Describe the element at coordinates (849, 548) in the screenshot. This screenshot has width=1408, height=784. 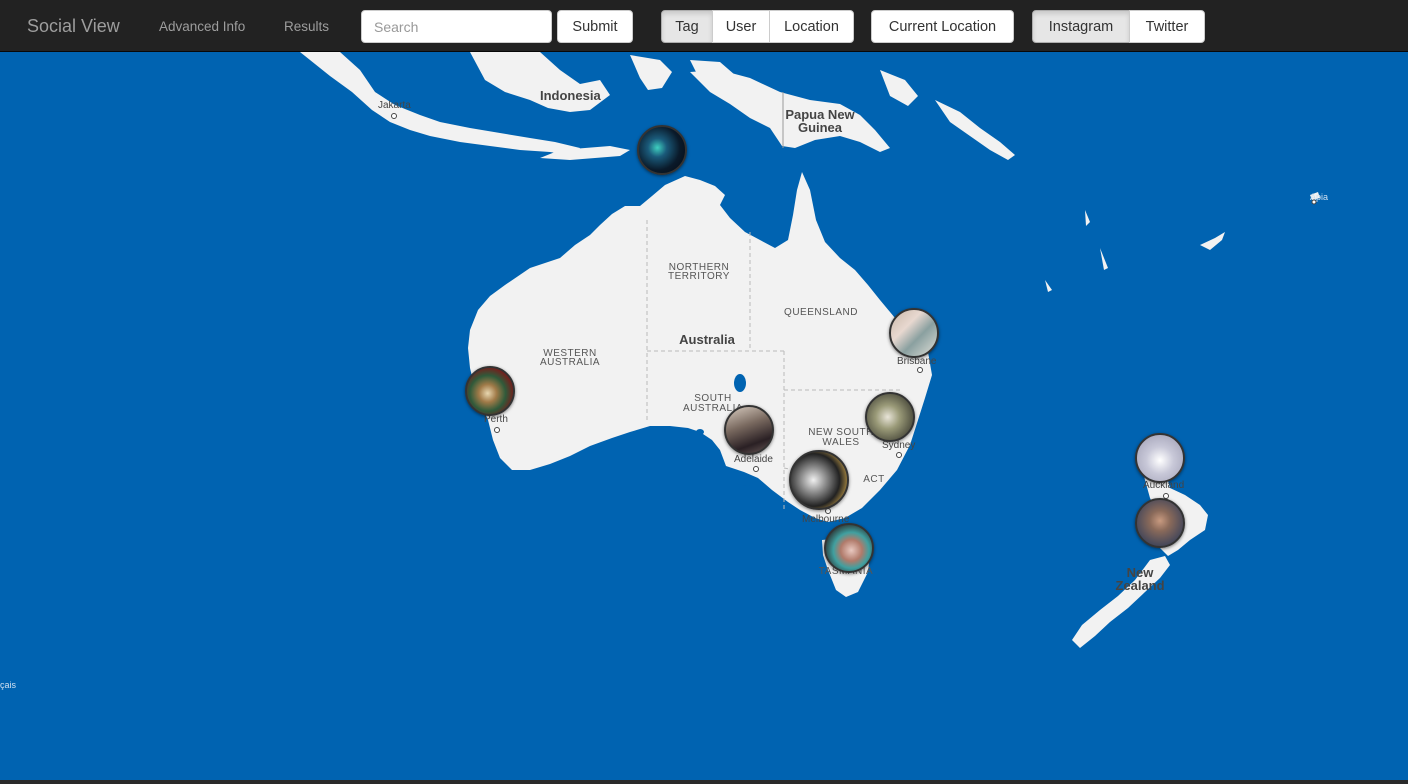
I see `photo-marker-tasmania` at that location.